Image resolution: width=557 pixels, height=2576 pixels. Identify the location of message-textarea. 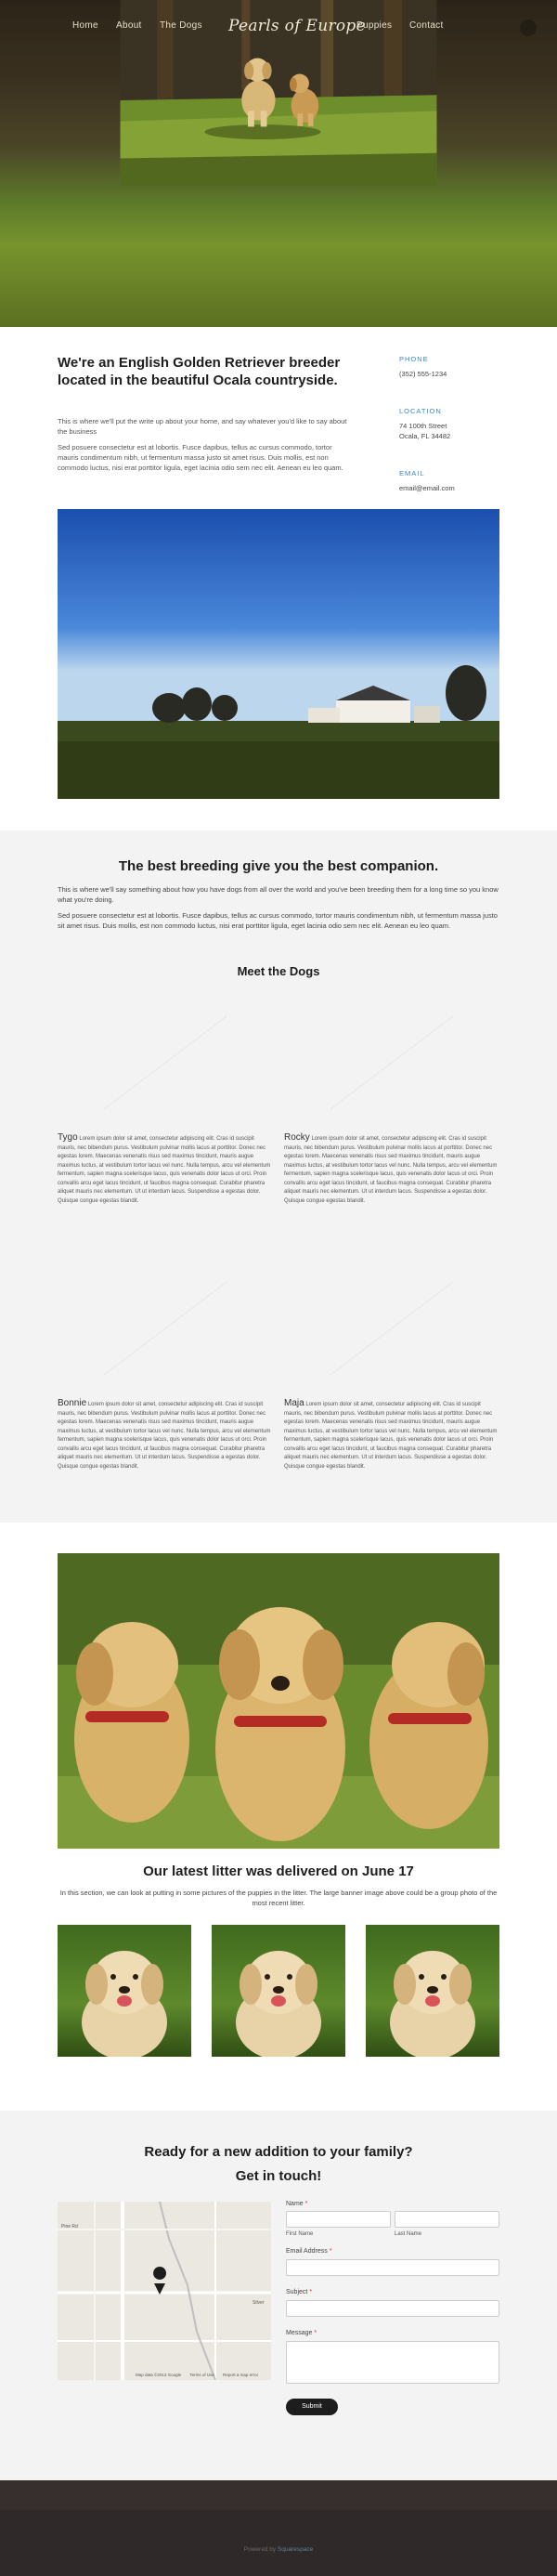
(392, 2362).